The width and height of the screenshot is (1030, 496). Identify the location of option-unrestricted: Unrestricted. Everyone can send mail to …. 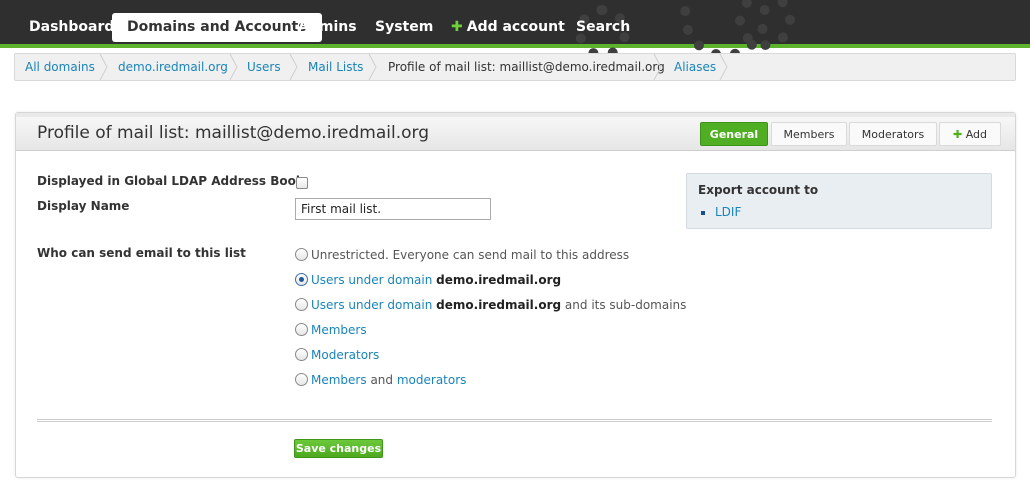
(462, 255).